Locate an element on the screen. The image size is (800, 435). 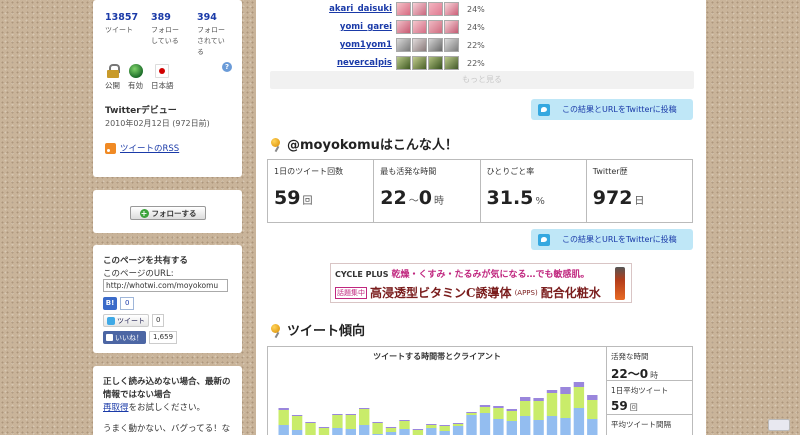
post-to-twitter-label: この結果とURLをTwitterに投稿 is located at coordinates (619, 239).